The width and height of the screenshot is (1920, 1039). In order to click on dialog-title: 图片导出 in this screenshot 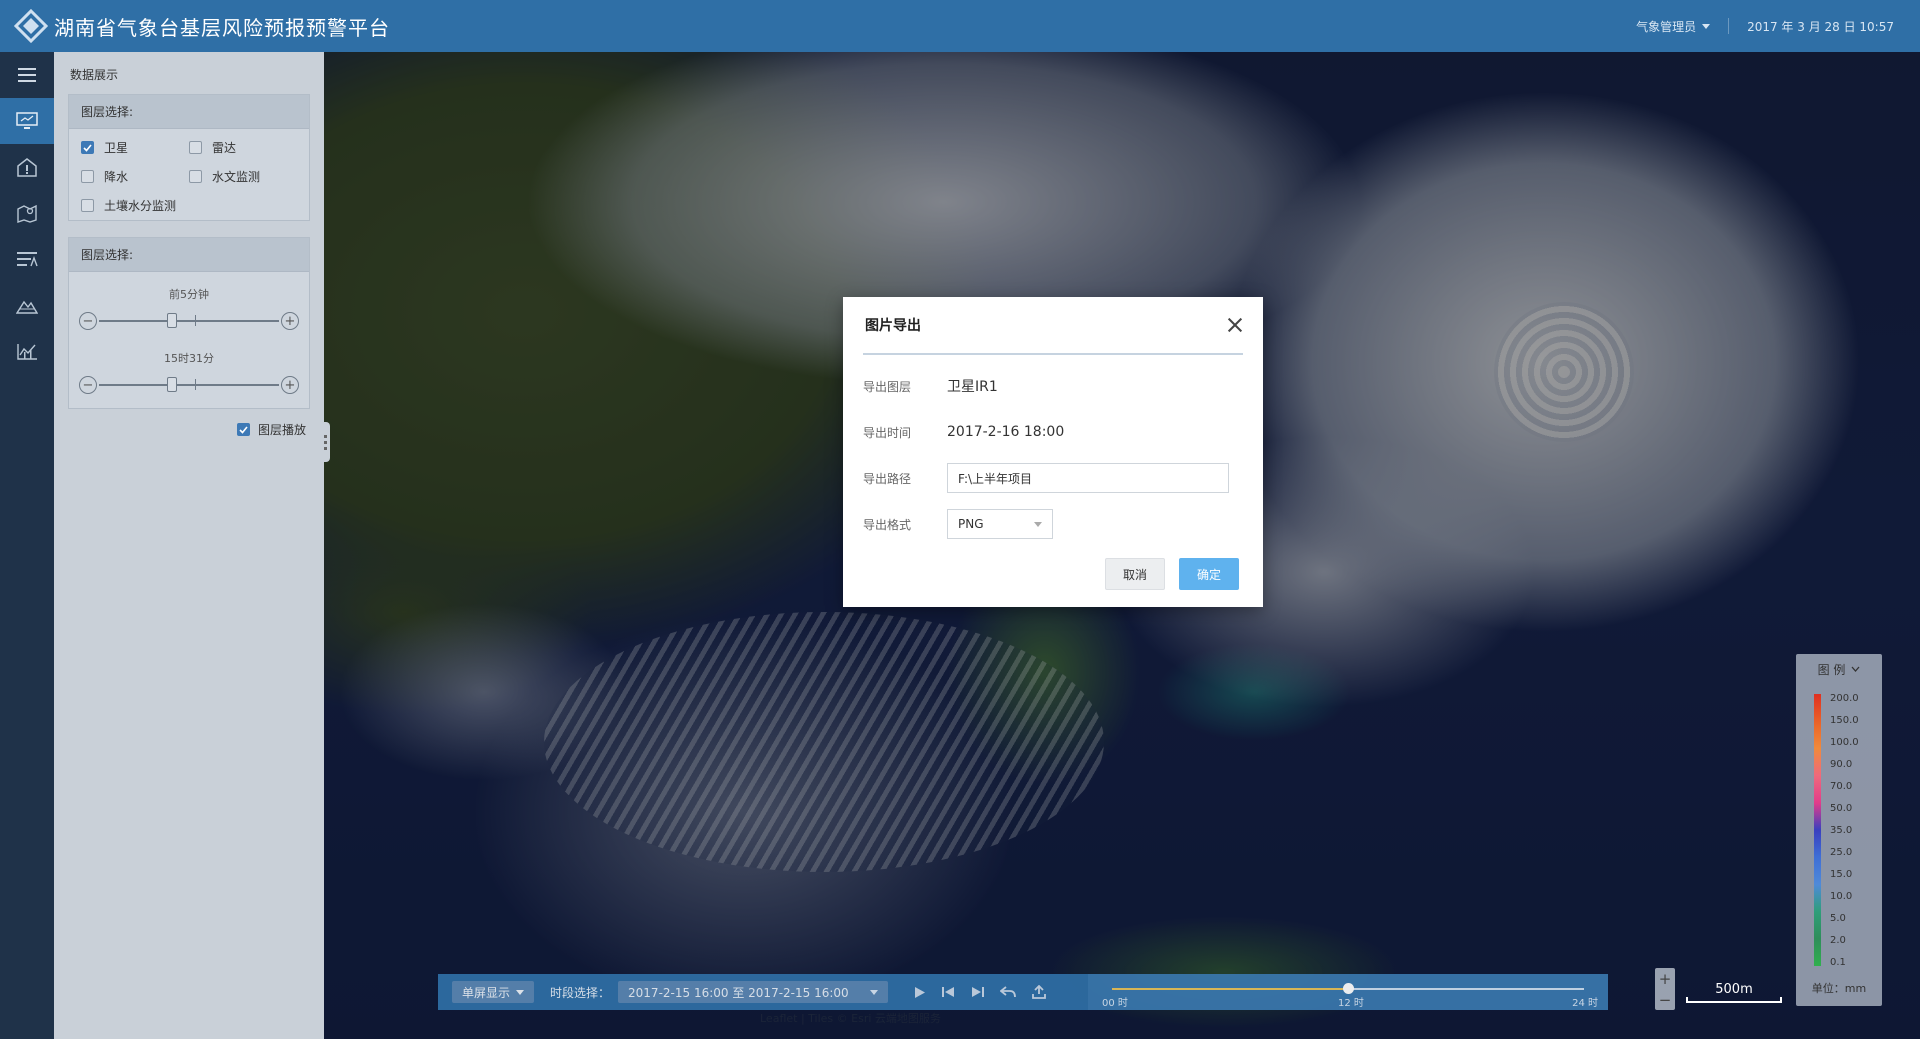, I will do `click(893, 326)`.